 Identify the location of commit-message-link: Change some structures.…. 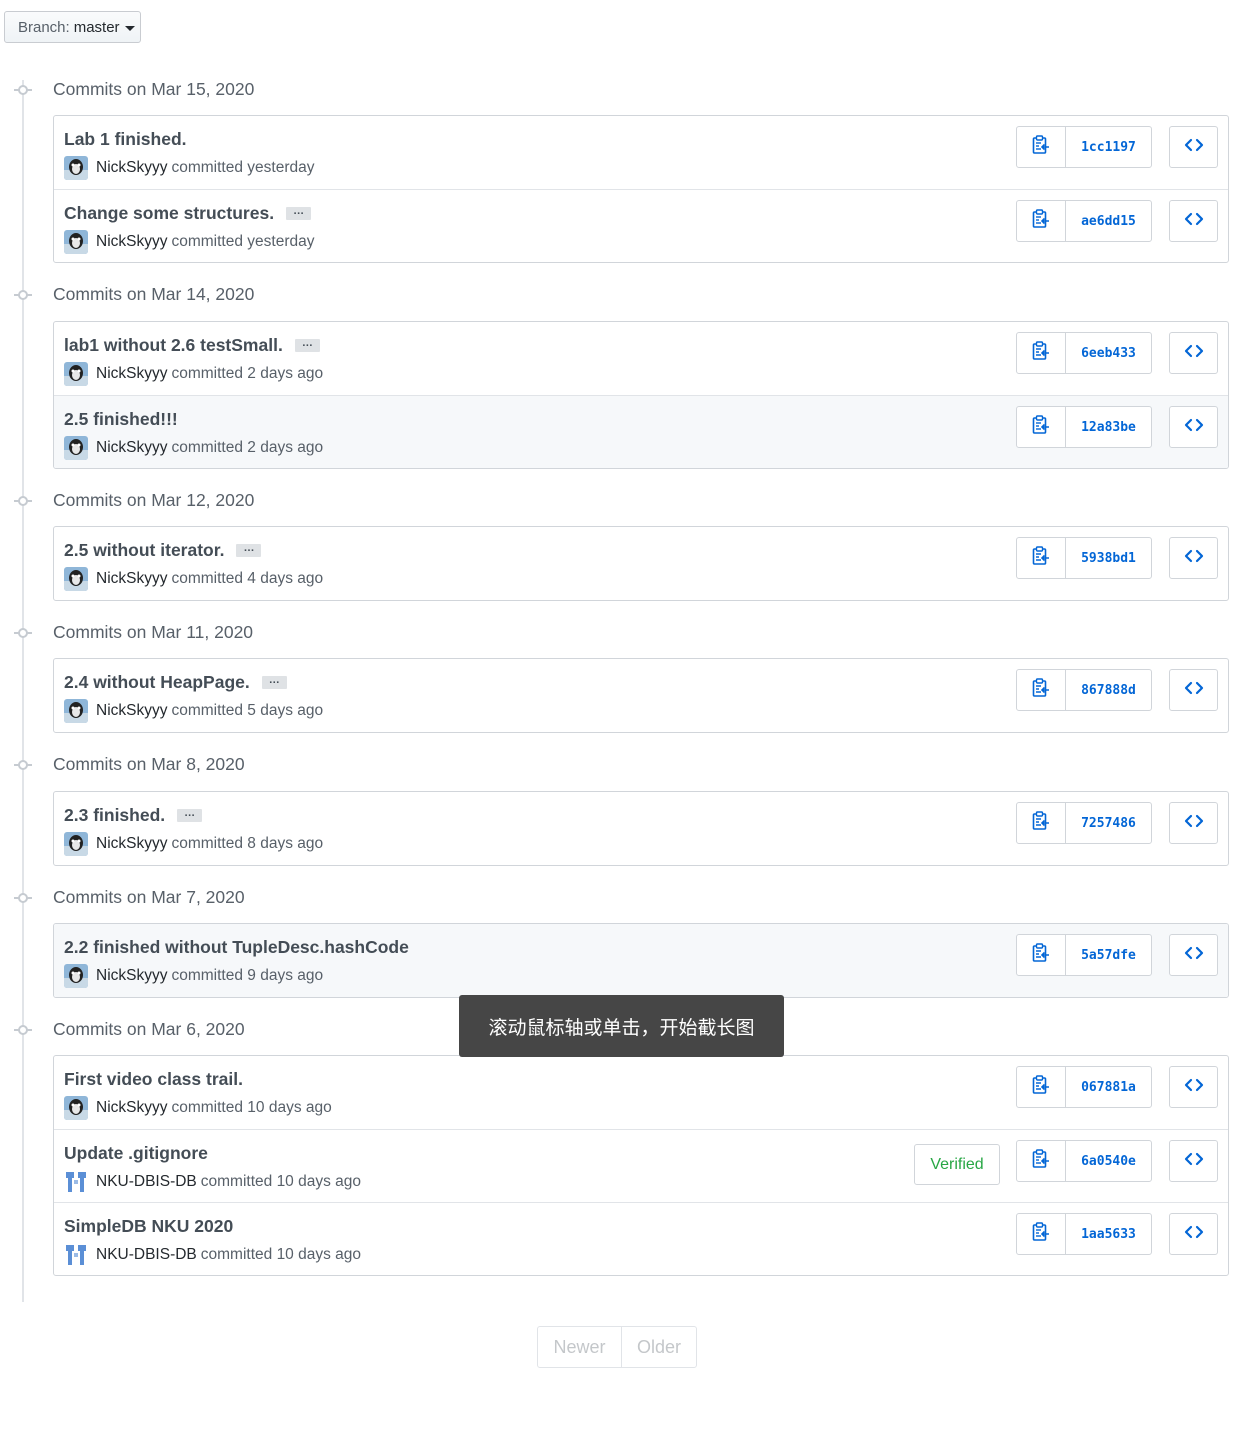
(188, 213).